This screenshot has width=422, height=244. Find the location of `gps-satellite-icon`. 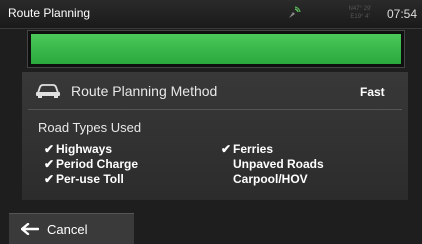

gps-satellite-icon is located at coordinates (295, 12).